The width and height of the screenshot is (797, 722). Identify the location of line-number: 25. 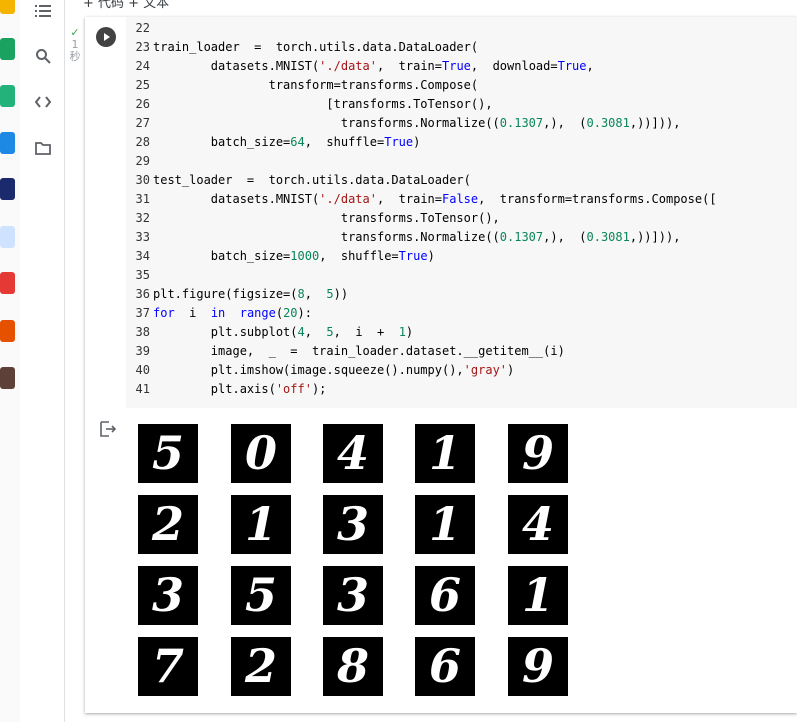
(142, 85).